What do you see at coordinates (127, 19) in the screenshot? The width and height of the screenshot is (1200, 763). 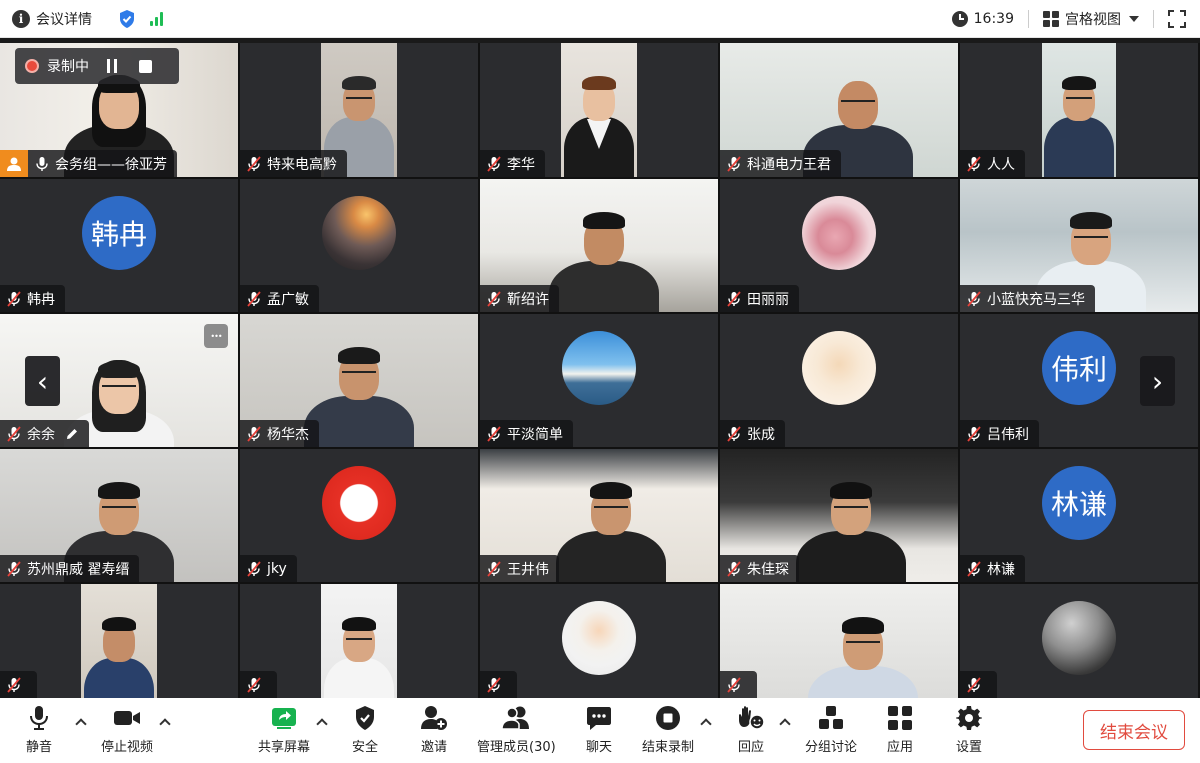 I see `security-shield-icon` at bounding box center [127, 19].